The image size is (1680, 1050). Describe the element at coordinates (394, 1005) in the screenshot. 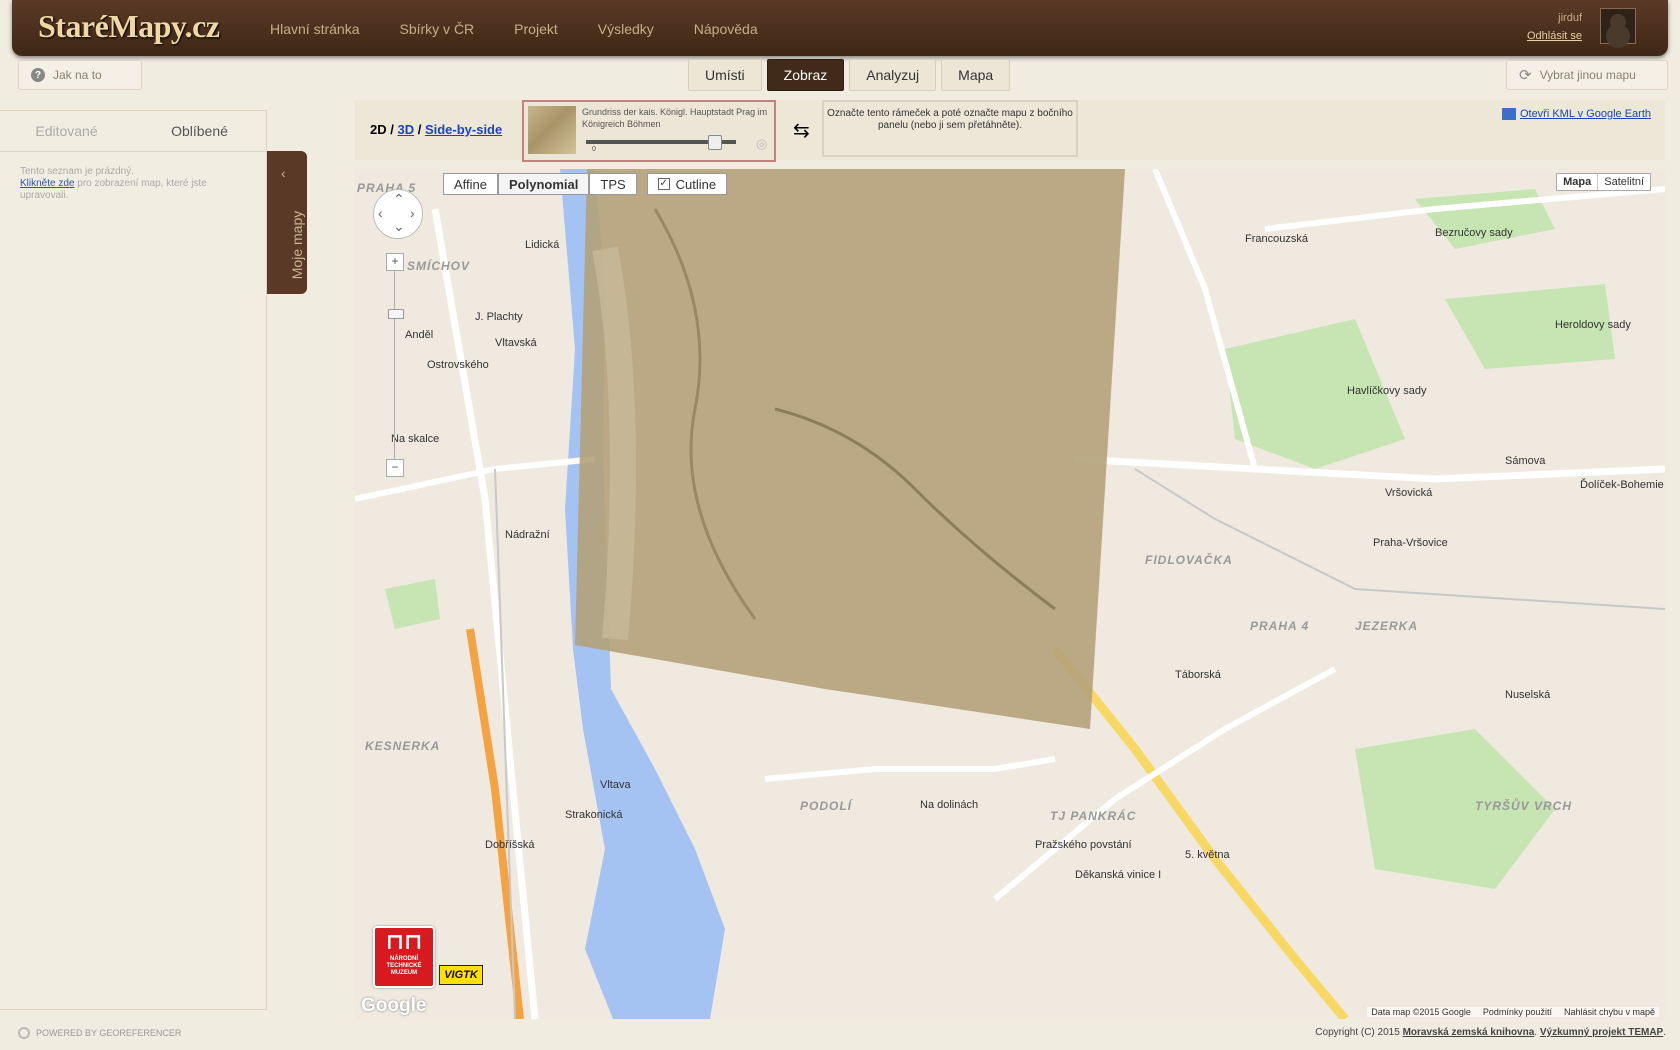

I see `google-logo: Google` at that location.